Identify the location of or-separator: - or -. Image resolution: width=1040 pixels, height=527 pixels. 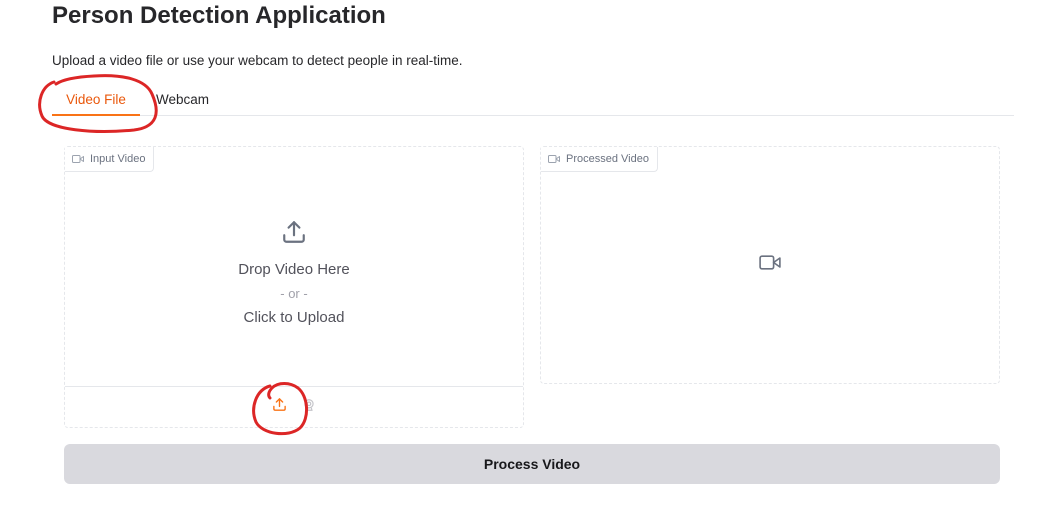
(294, 293).